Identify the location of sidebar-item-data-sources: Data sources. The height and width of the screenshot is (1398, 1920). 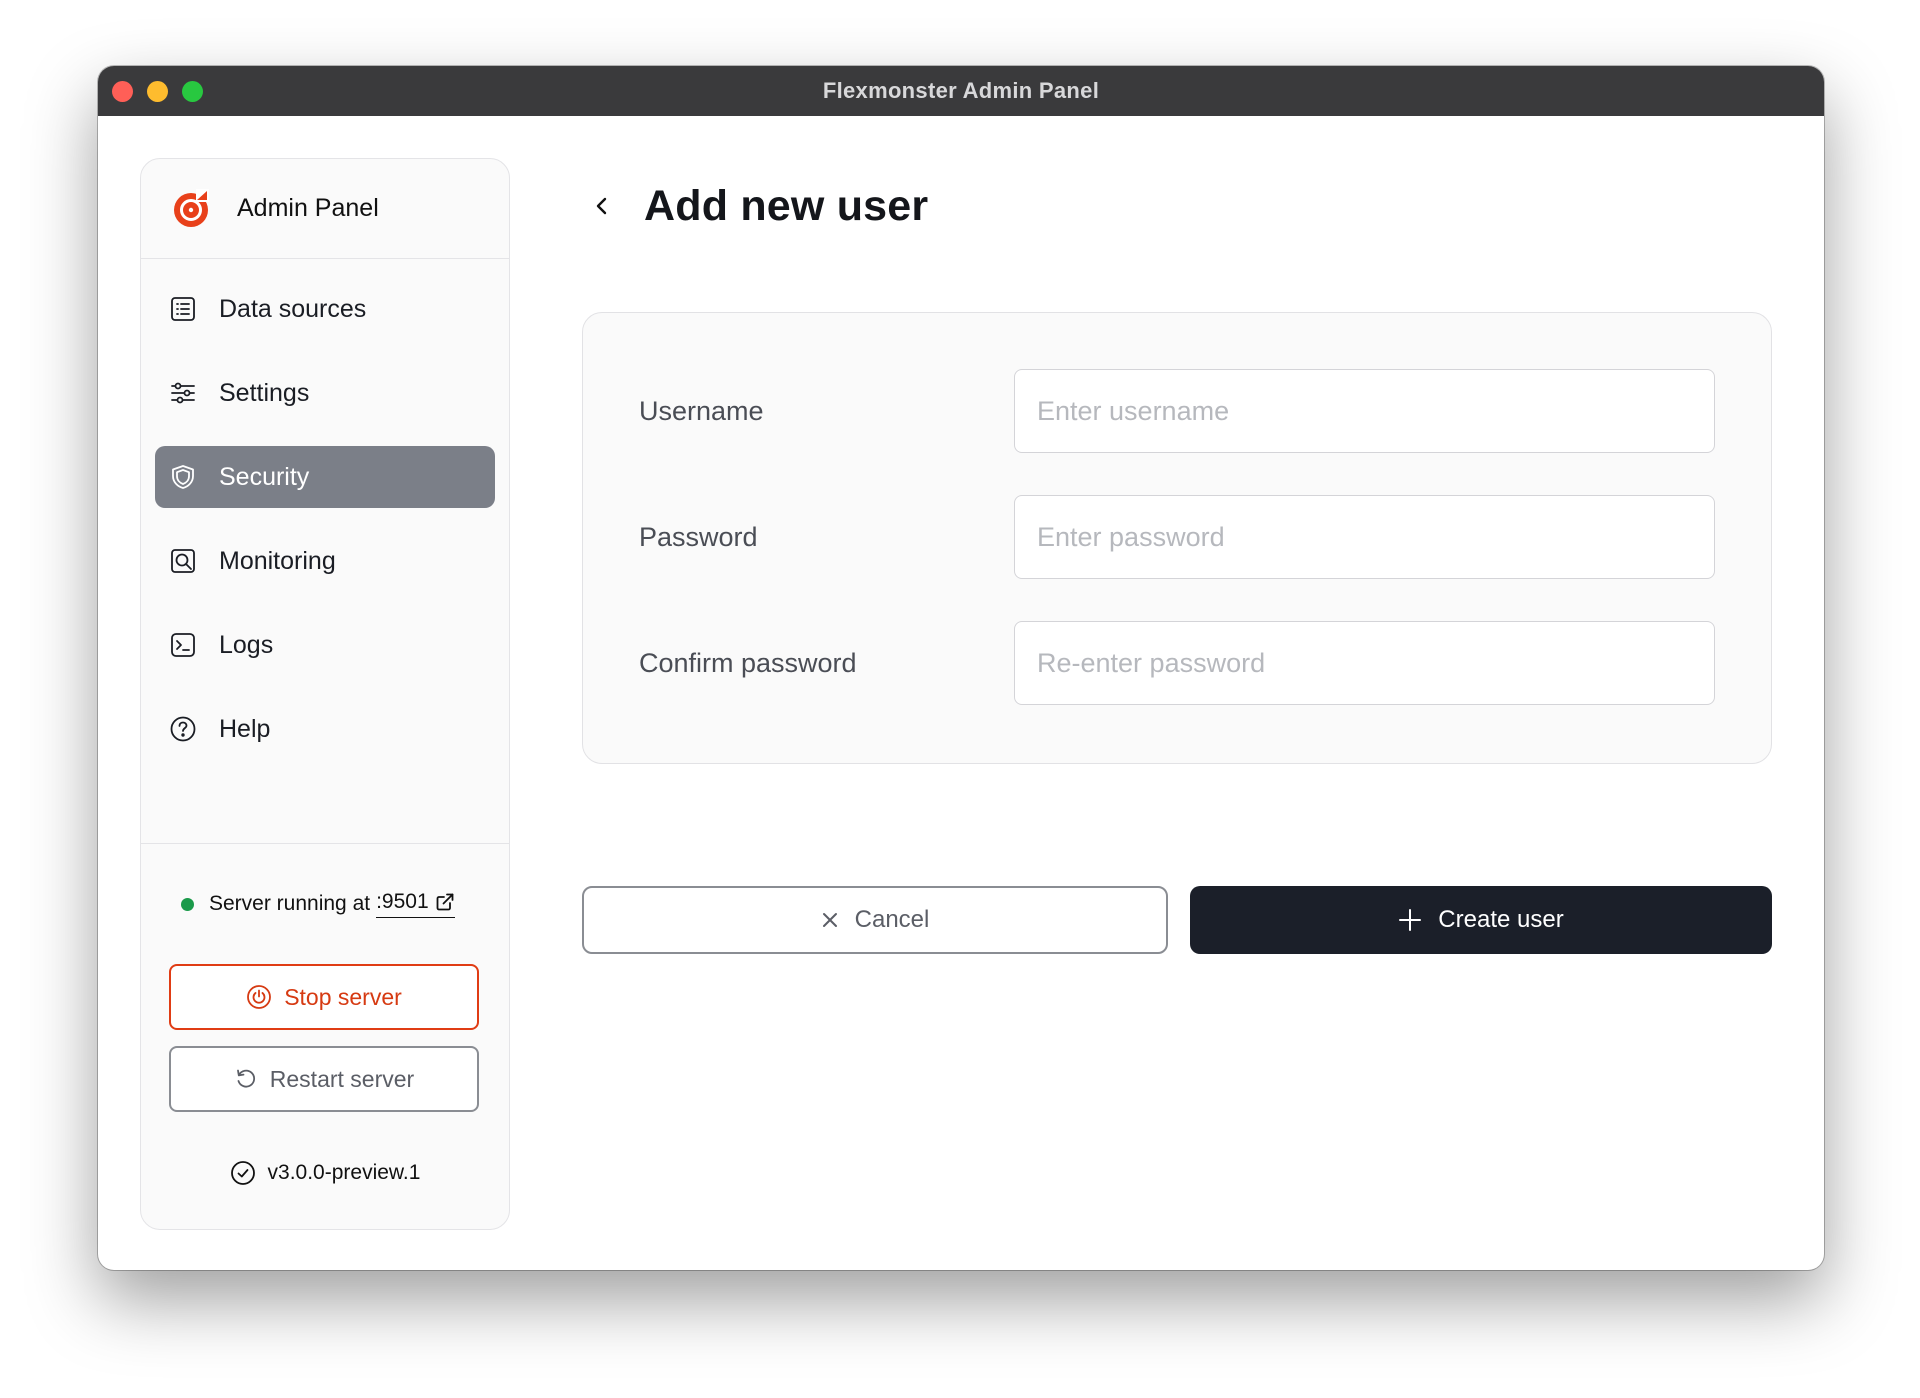
(325, 309).